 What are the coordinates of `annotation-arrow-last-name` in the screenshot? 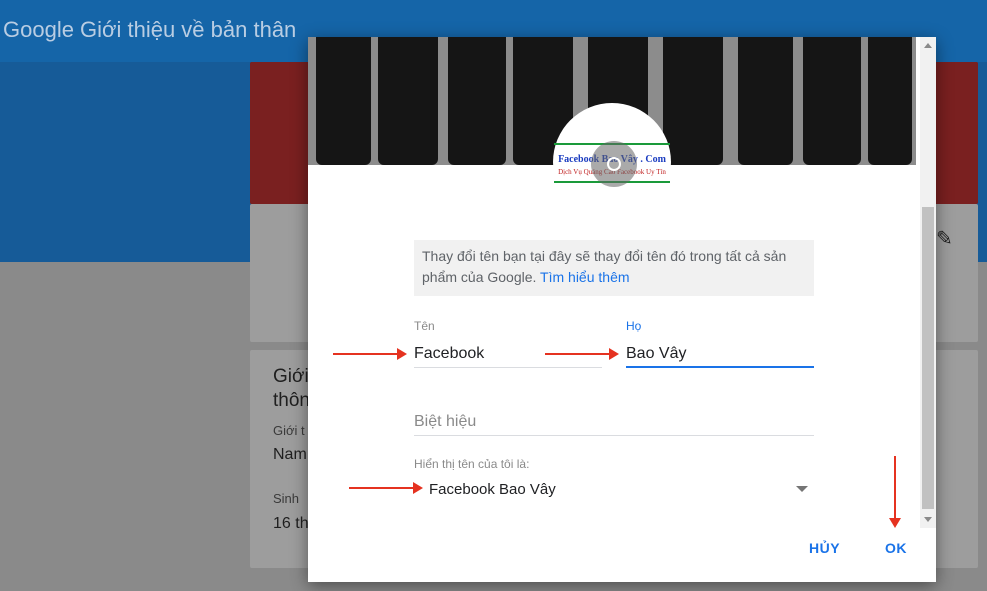 It's located at (582, 354).